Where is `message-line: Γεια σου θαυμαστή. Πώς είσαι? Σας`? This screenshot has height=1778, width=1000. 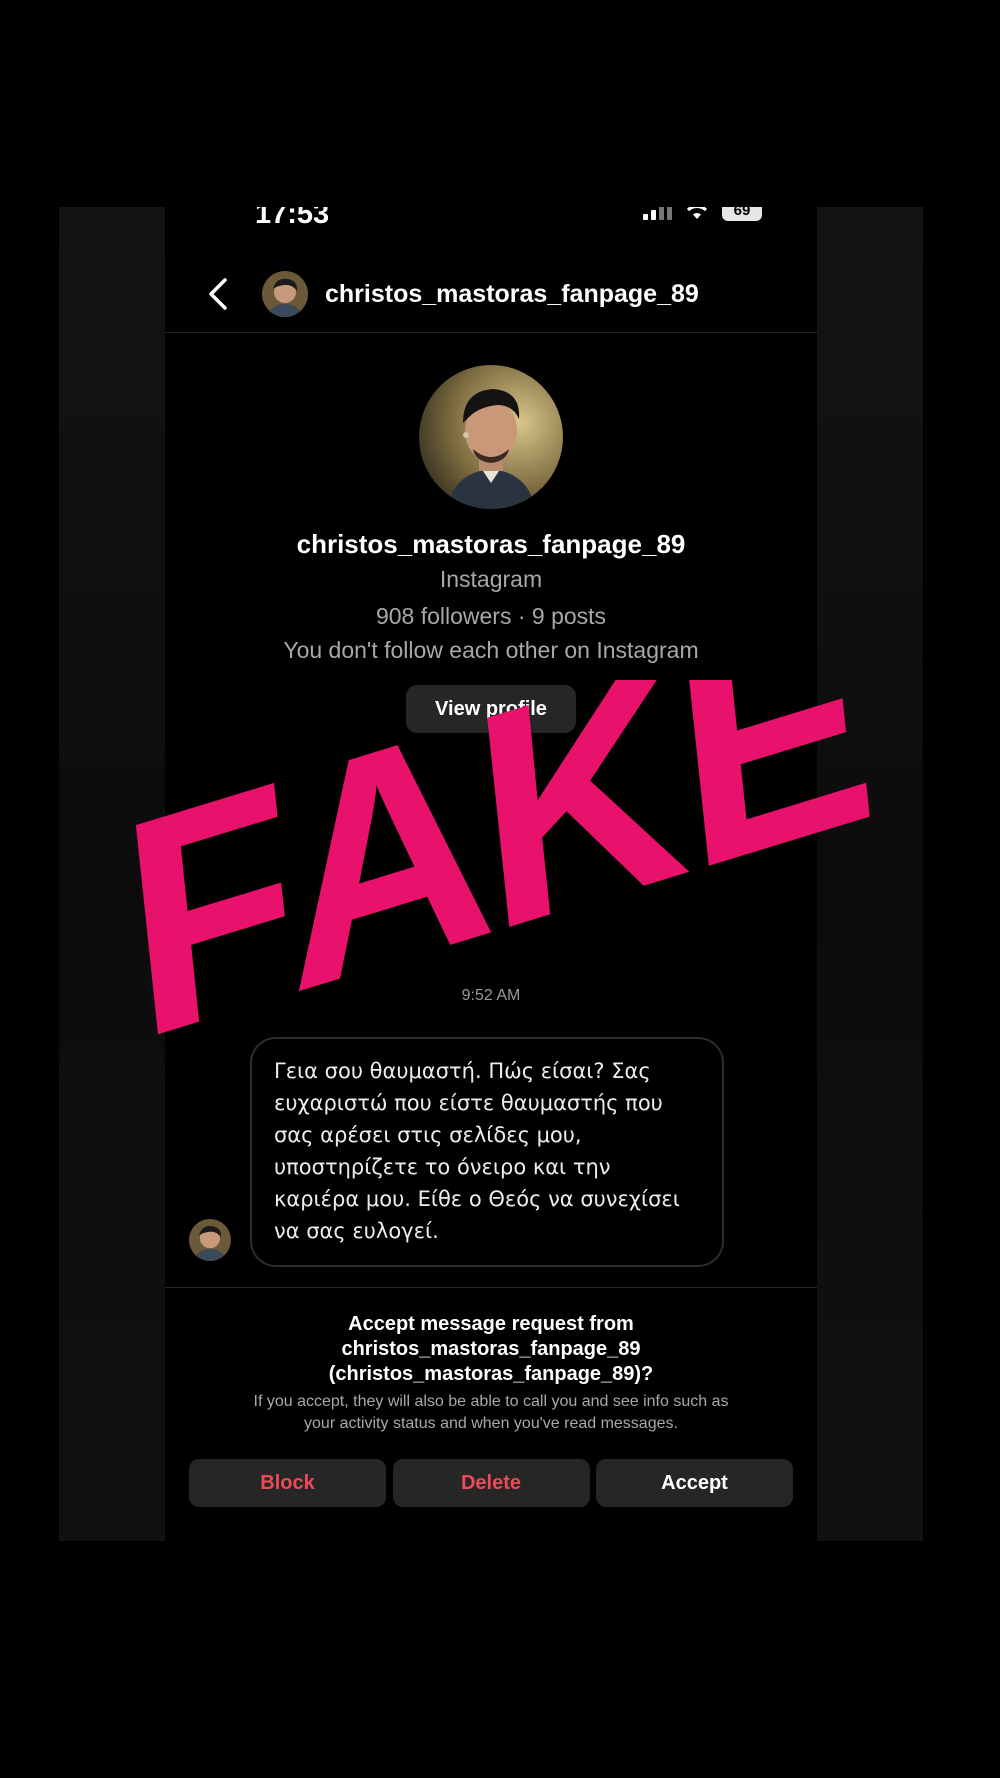
message-line: Γεια σου θαυμαστή. Πώς είσαι? Σας is located at coordinates (462, 1071).